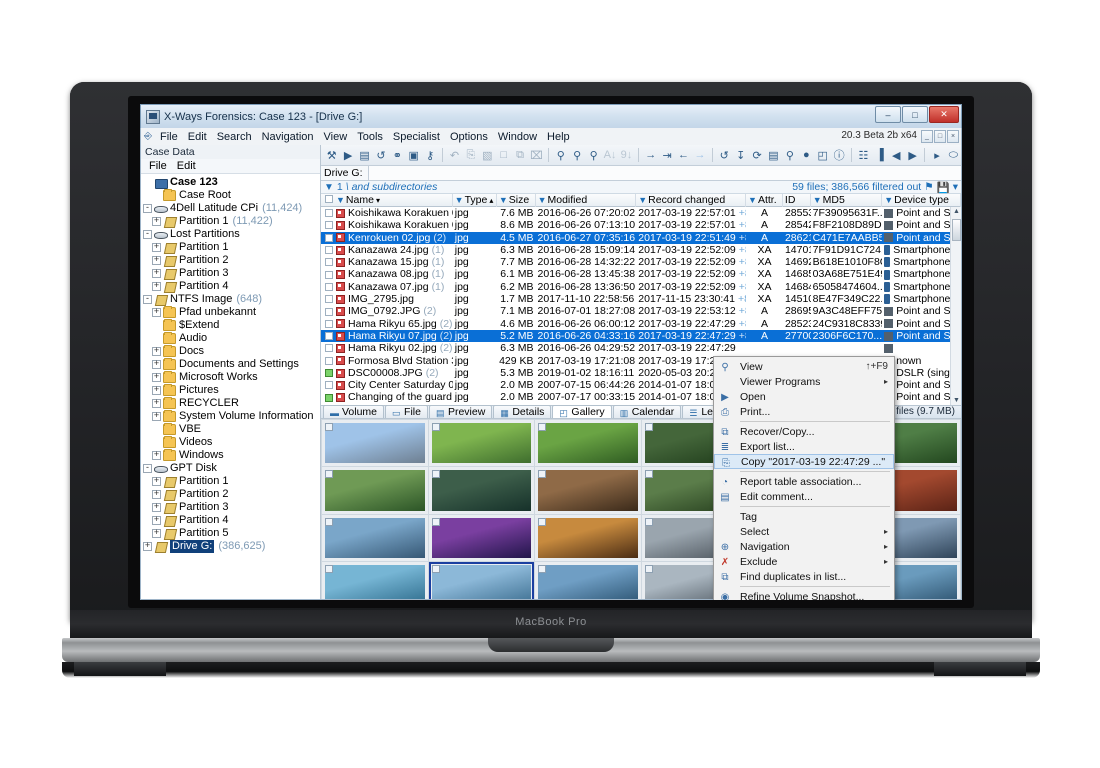 This screenshot has height=768, width=1100. Describe the element at coordinates (429, 155) in the screenshot. I see `key-icon: ⚷` at that location.